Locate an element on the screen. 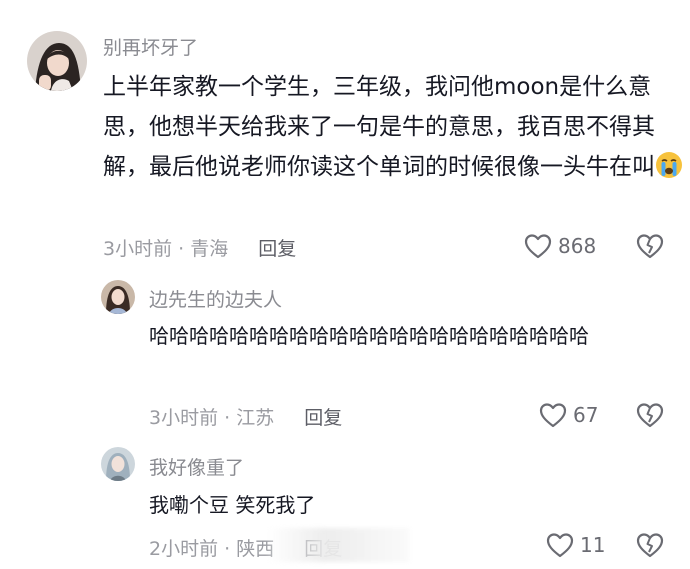 This screenshot has width=690, height=569. like-count: 868 is located at coordinates (577, 246).